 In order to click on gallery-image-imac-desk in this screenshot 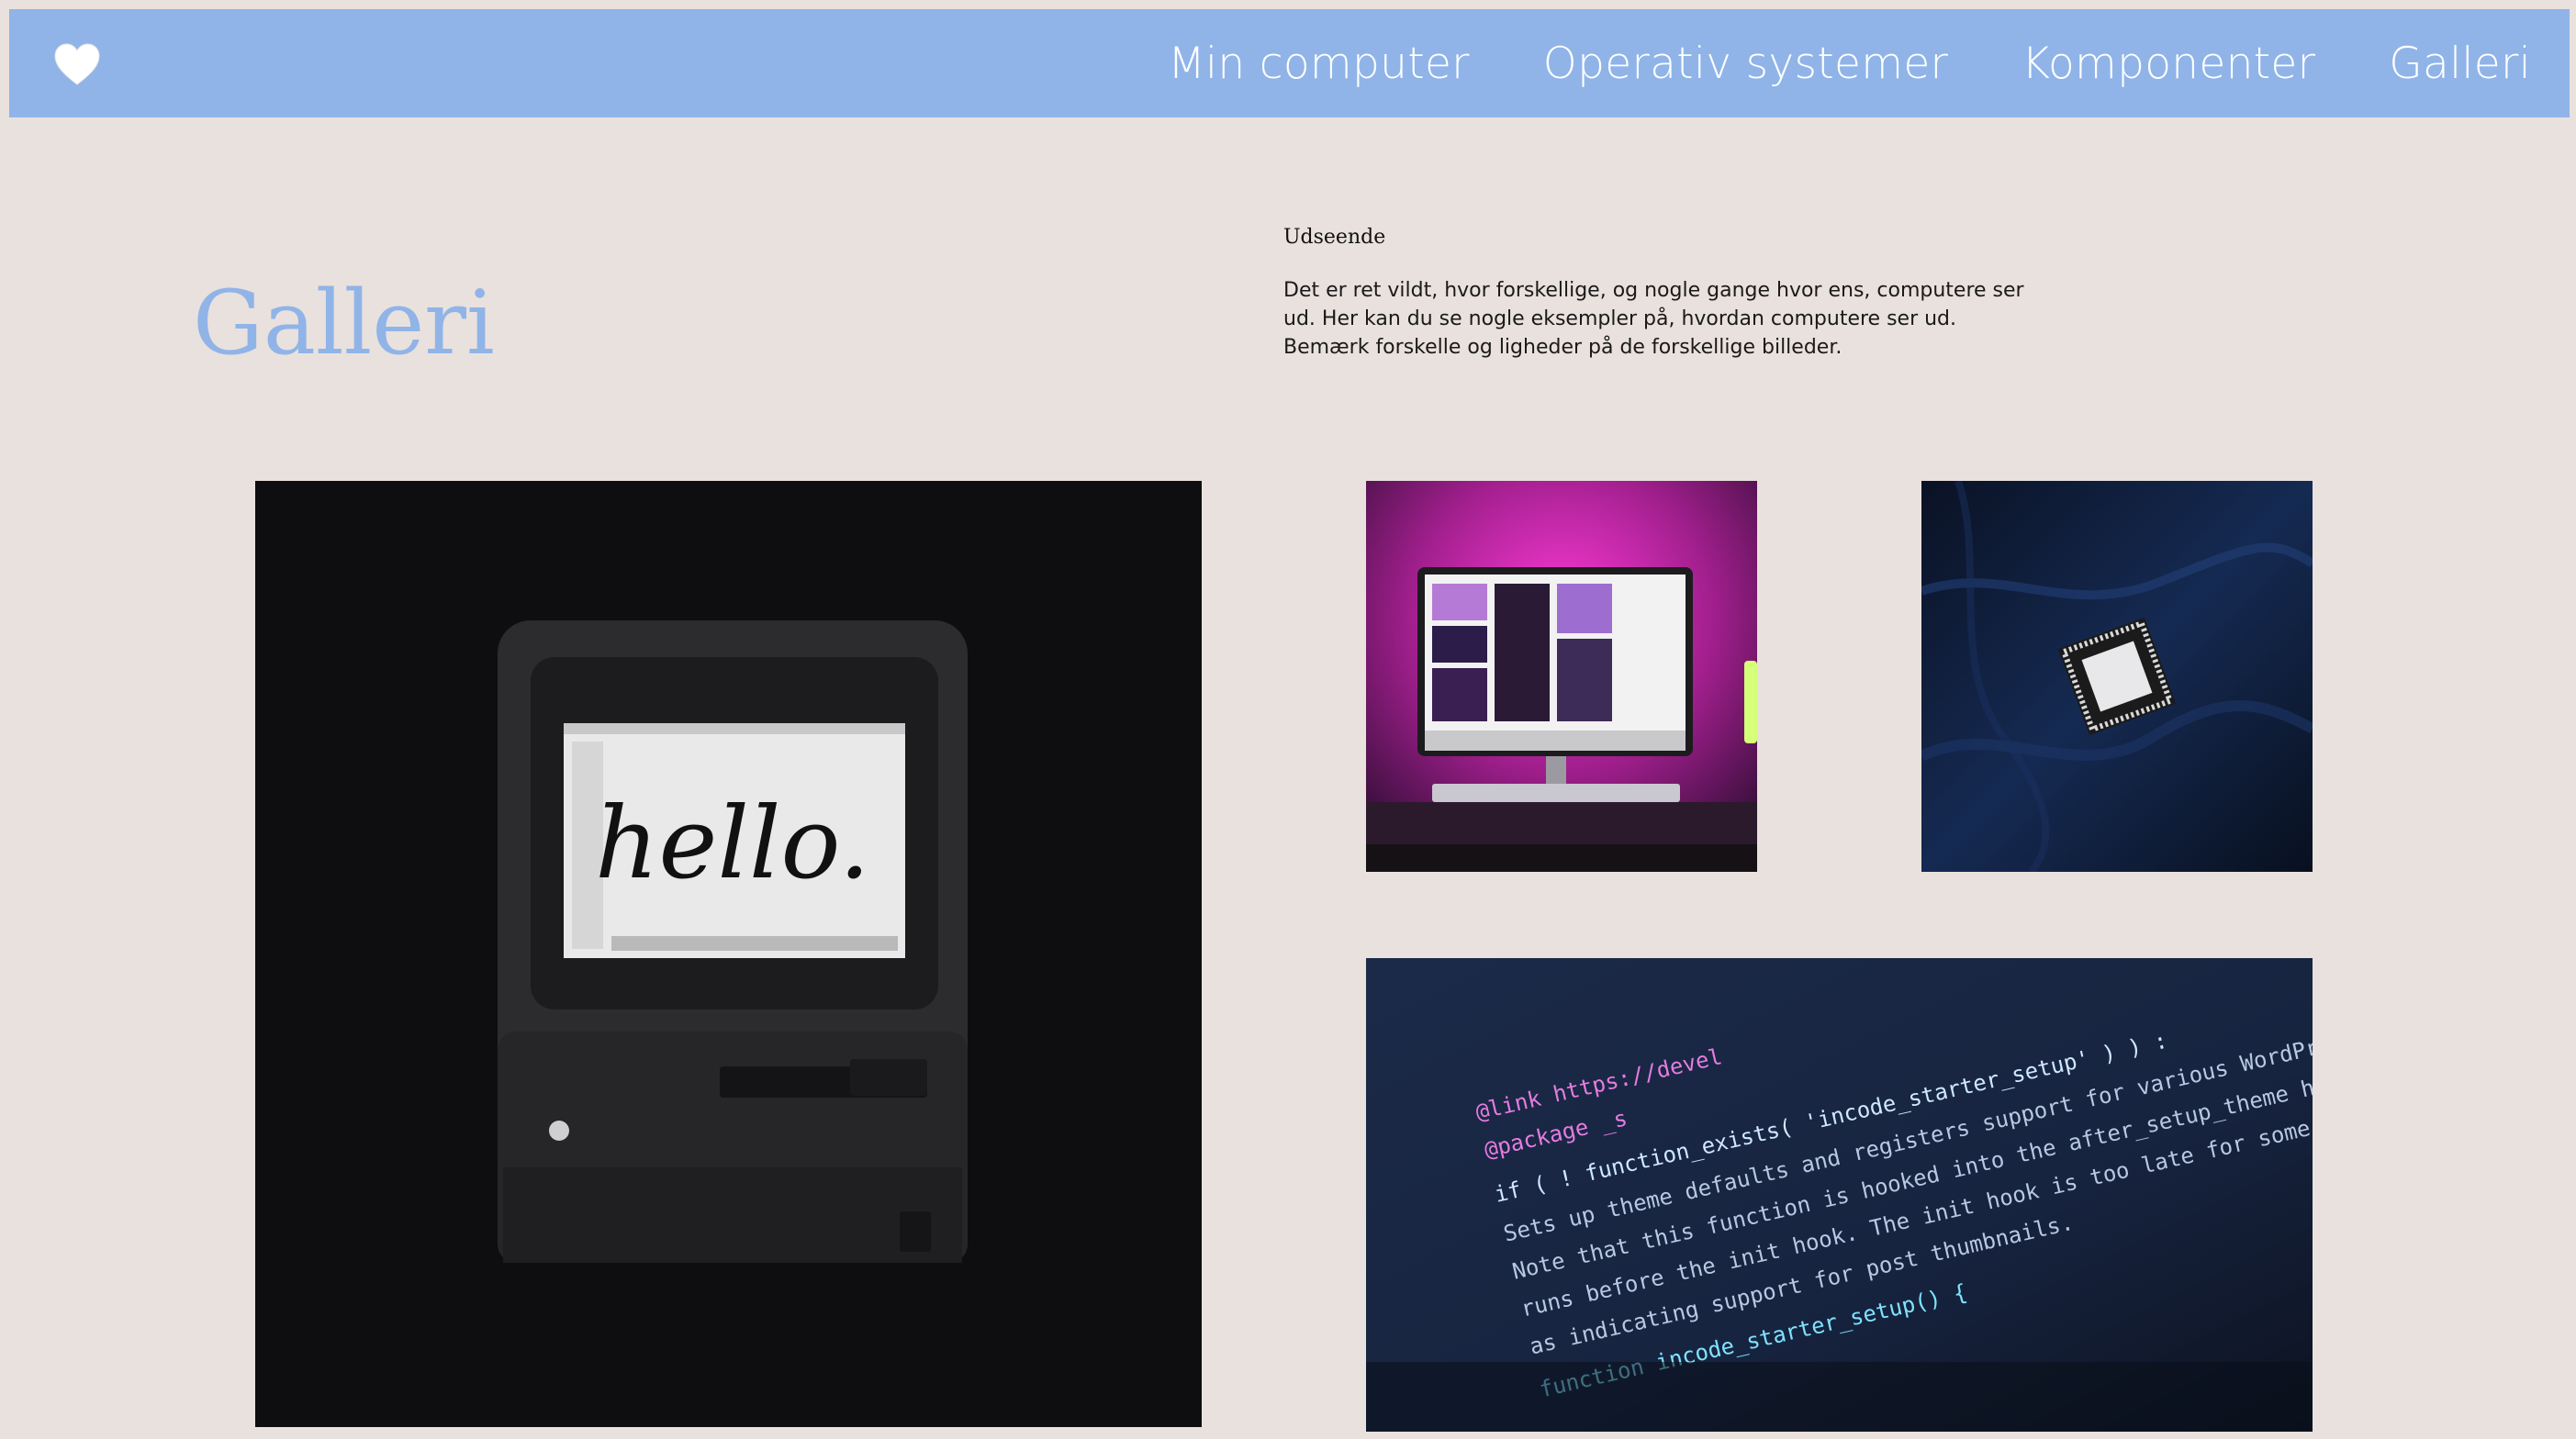, I will do `click(1561, 676)`.